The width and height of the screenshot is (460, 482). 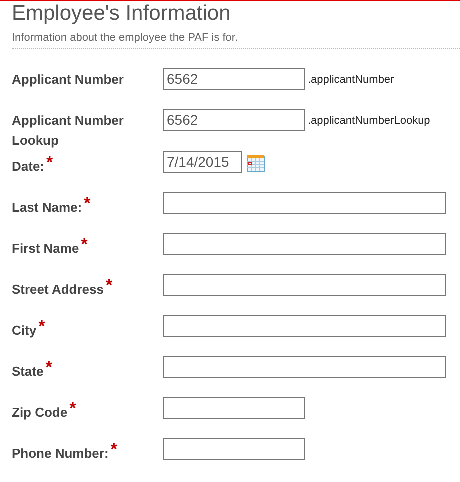 What do you see at coordinates (369, 121) in the screenshot?
I see `field-binding: .applicantNumberLookup` at bounding box center [369, 121].